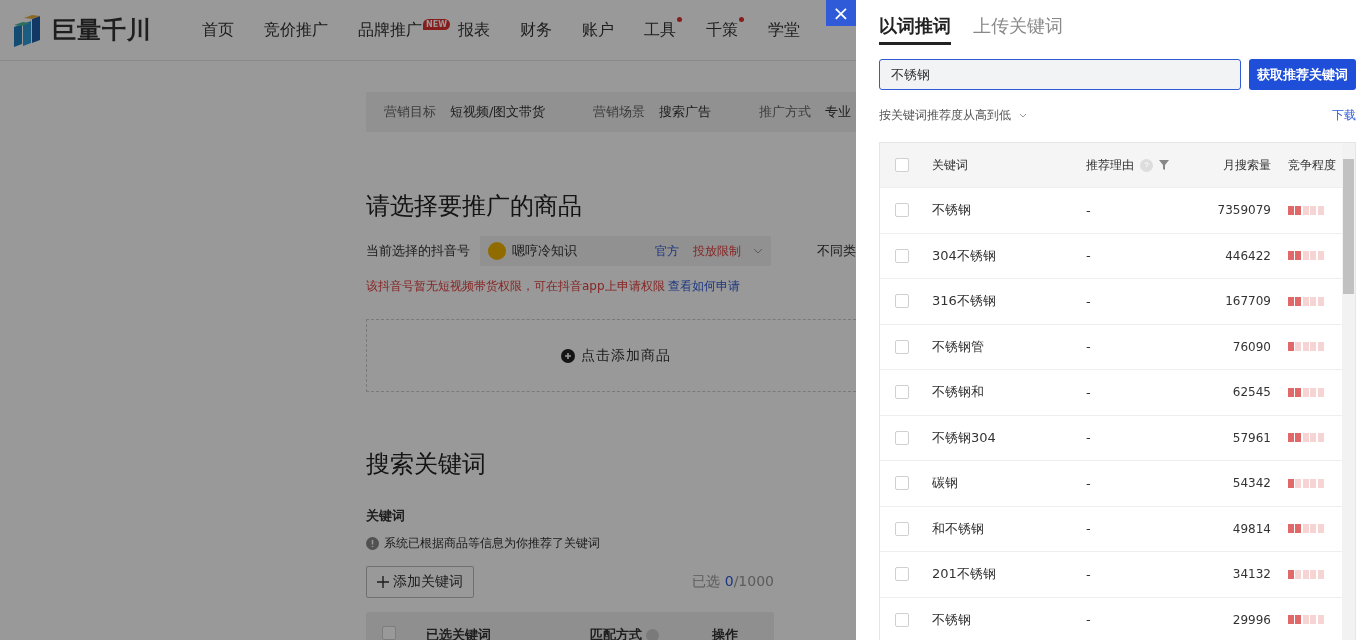  I want to click on nav-item: 财务, so click(536, 30).